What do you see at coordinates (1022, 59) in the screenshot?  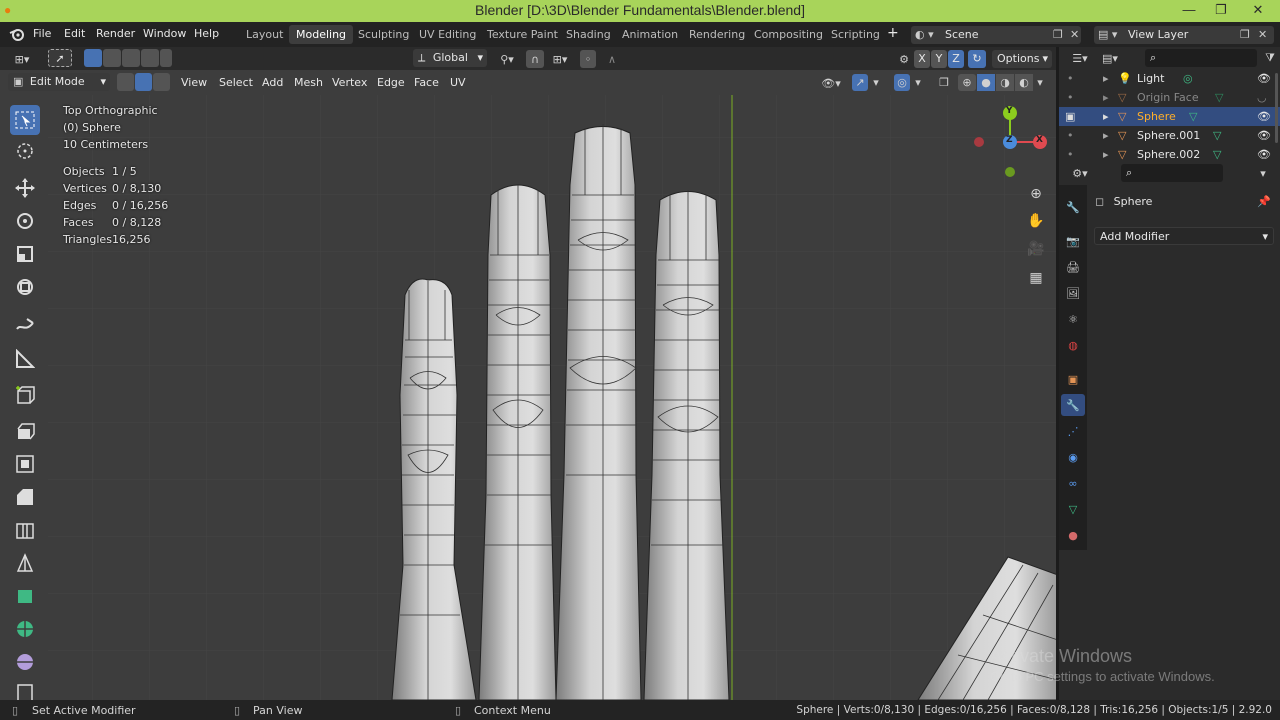 I see `options-dropdown: Options ▾` at bounding box center [1022, 59].